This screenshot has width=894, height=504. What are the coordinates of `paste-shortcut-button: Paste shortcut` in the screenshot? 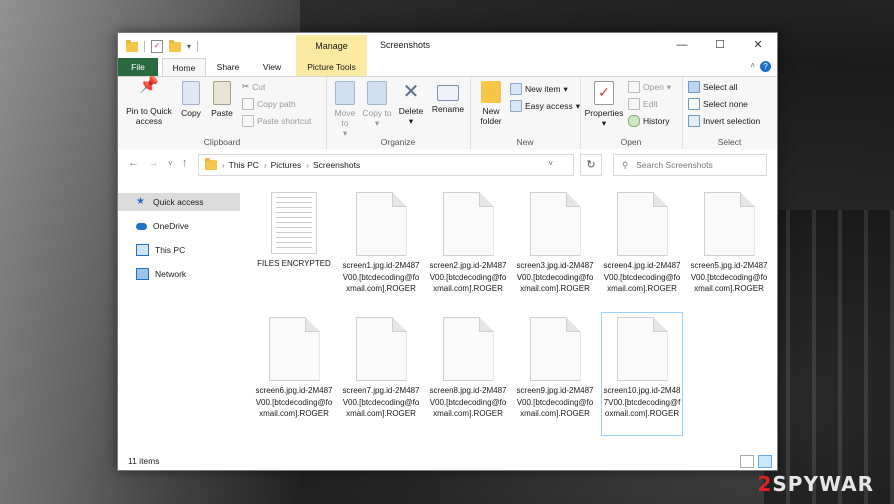 It's located at (276, 121).